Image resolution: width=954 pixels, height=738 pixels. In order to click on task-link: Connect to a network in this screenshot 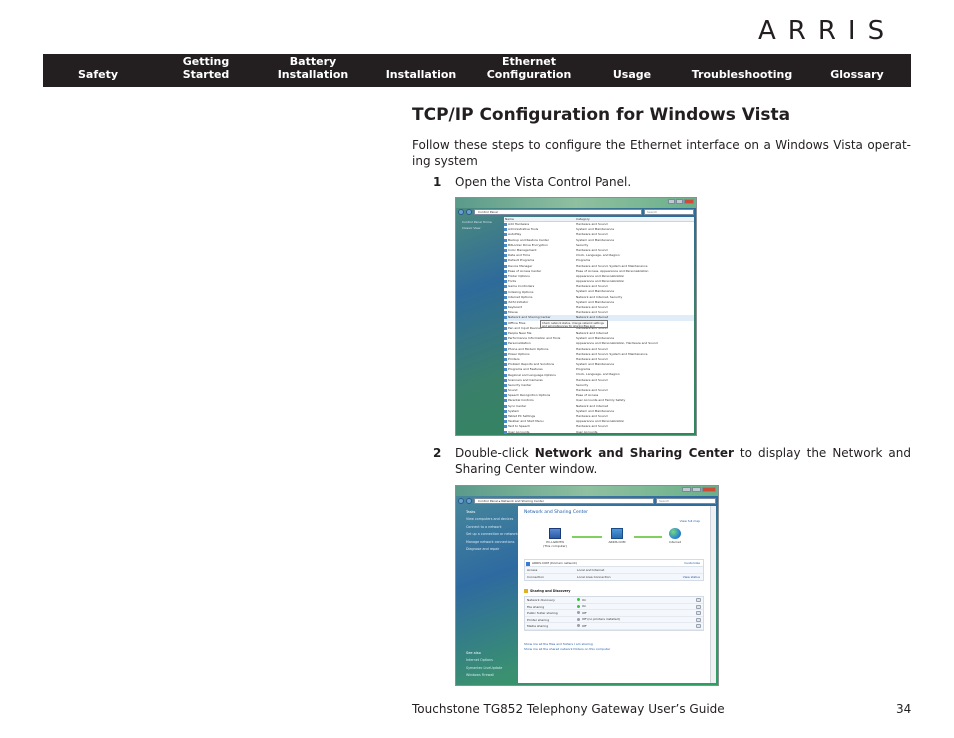, I will do `click(484, 526)`.